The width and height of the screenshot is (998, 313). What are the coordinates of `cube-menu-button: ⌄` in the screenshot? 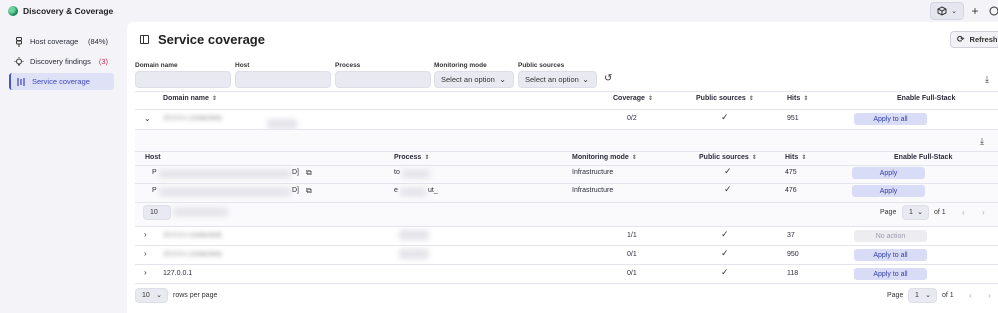 It's located at (947, 11).